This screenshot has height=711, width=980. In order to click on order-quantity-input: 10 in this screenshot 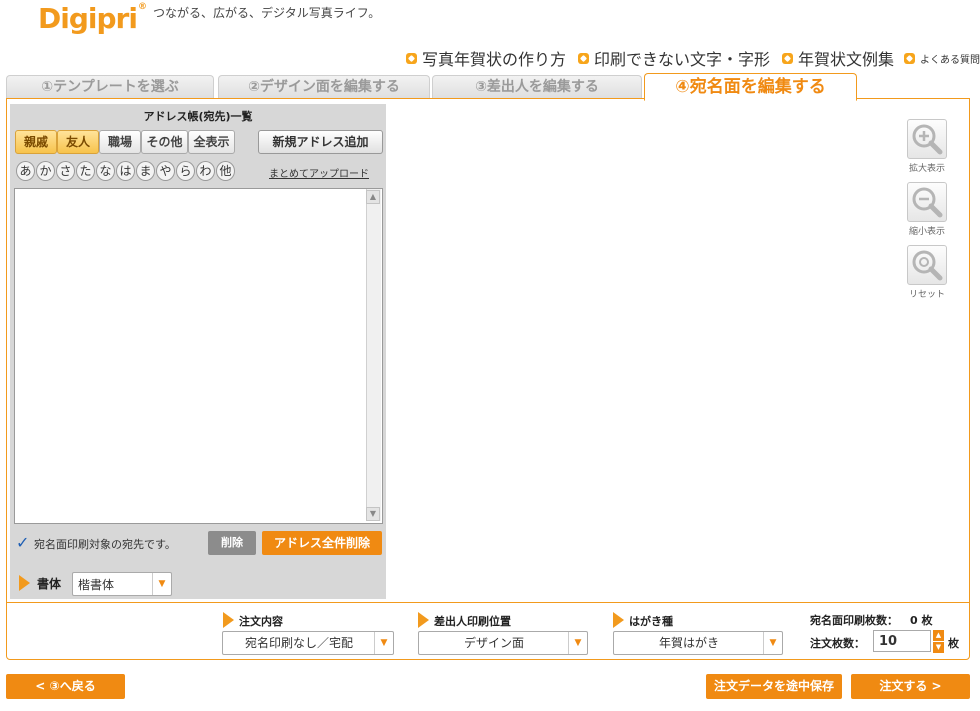, I will do `click(902, 641)`.